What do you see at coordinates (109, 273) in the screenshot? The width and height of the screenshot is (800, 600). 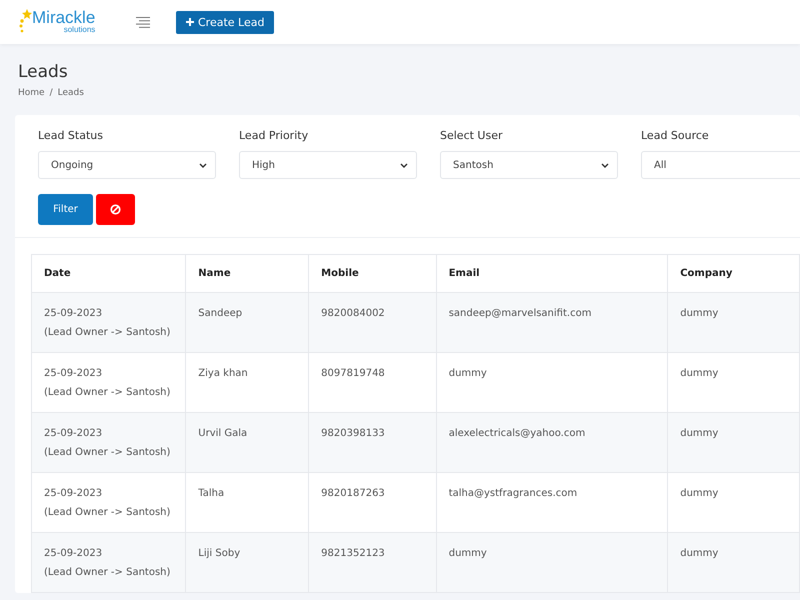 I see `column-header: Date` at bounding box center [109, 273].